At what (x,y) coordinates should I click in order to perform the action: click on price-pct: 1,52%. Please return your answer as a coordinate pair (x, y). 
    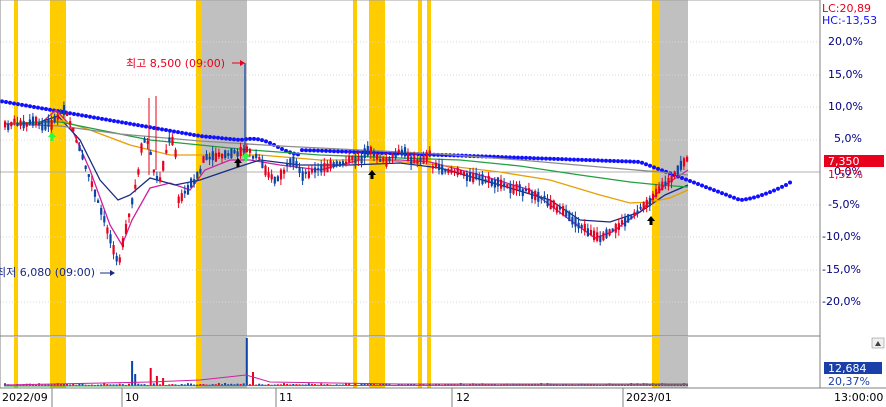
    Looking at the image, I should click on (845, 174).